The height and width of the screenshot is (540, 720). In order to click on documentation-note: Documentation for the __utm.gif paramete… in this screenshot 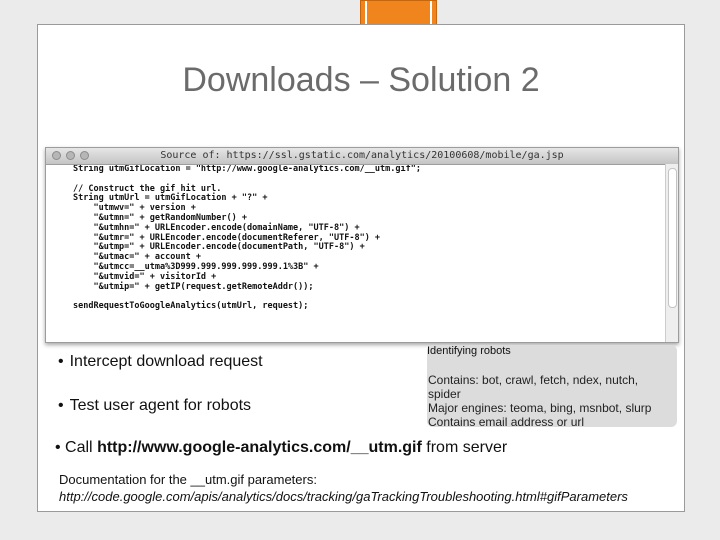, I will do `click(343, 488)`.